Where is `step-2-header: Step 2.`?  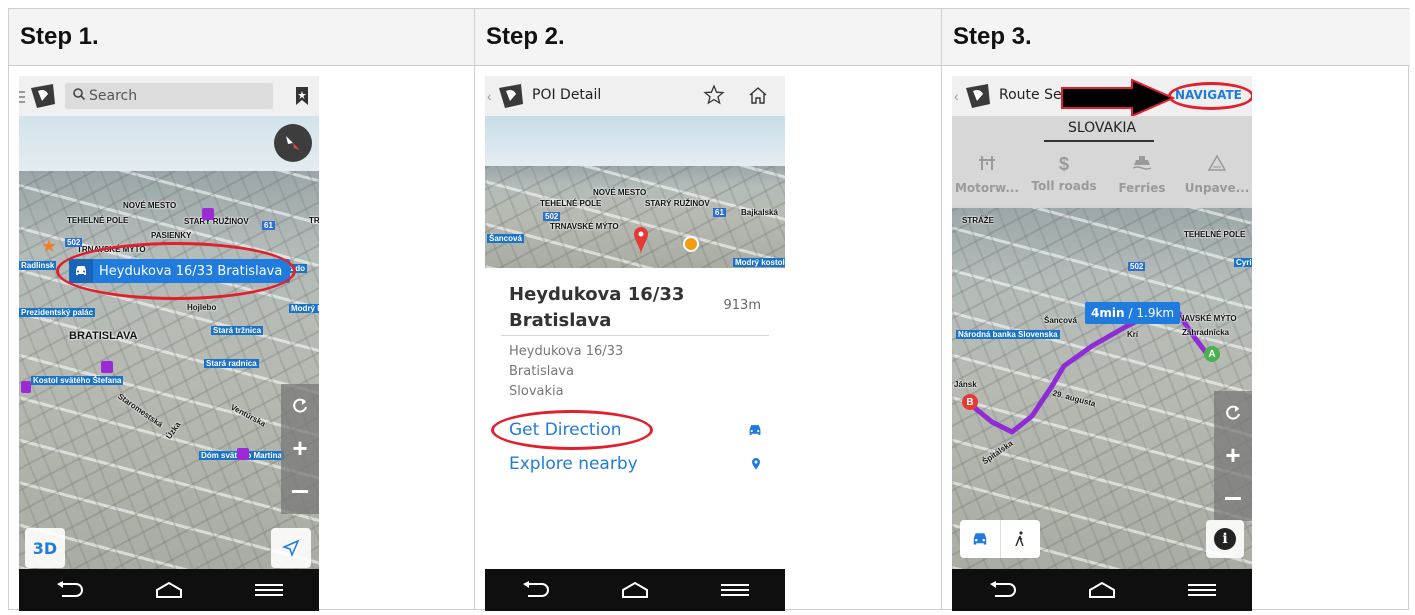
step-2-header: Step 2. is located at coordinates (708, 37).